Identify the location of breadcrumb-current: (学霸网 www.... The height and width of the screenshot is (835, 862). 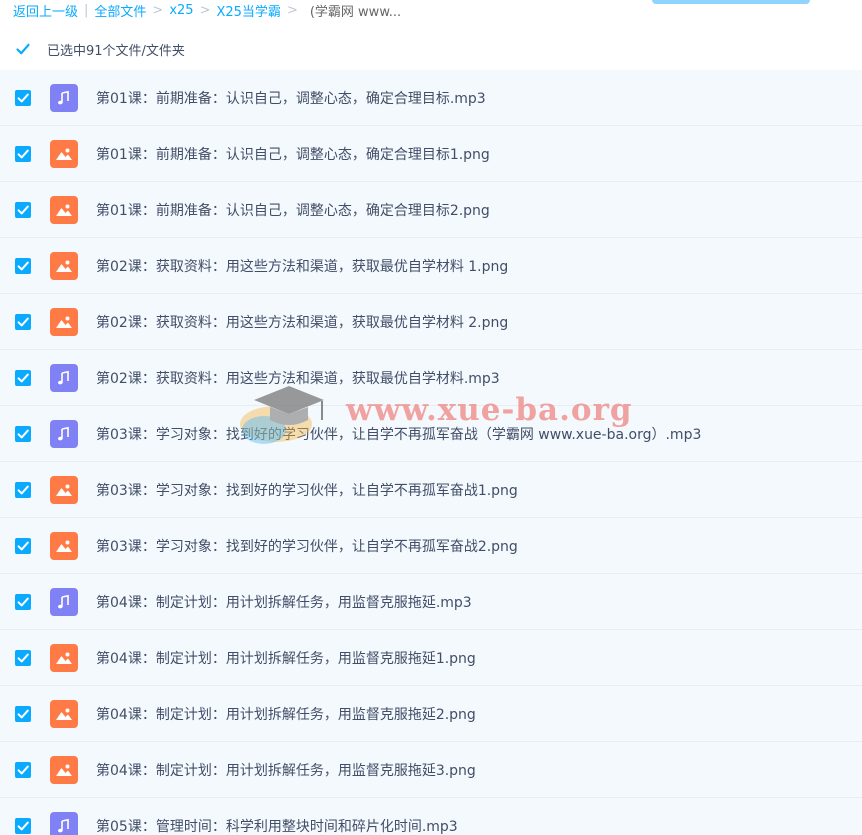
(355, 12).